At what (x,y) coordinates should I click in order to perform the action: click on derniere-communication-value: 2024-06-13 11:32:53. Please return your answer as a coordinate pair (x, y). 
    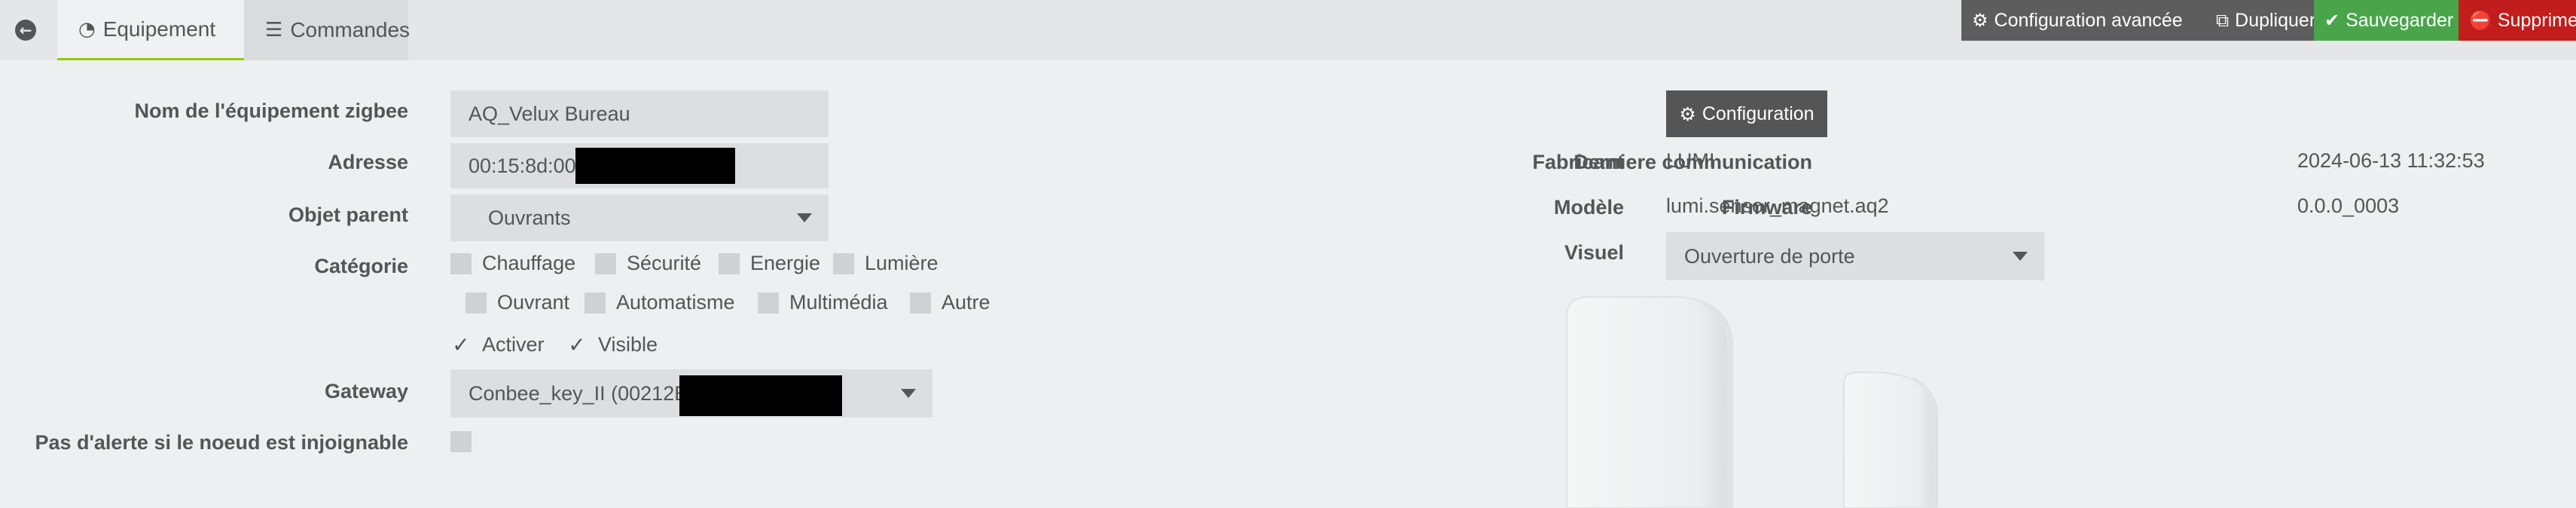
    Looking at the image, I should click on (2391, 161).